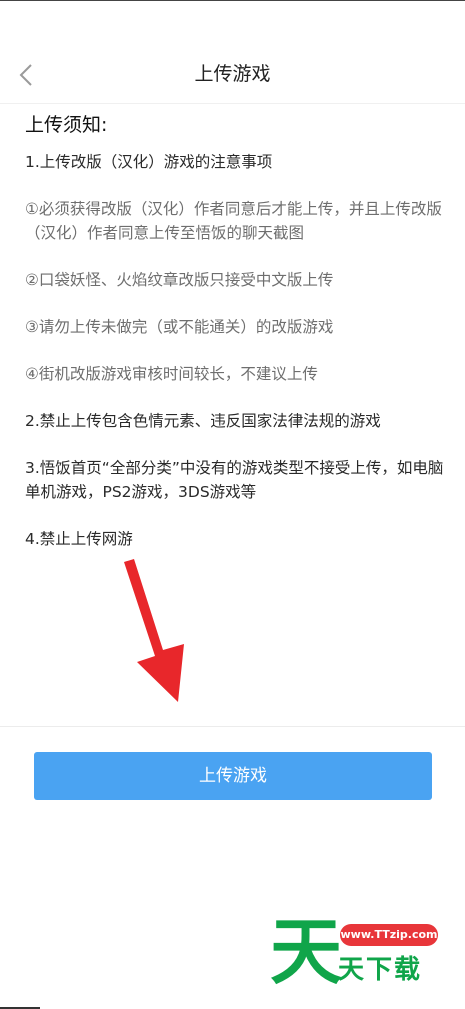  I want to click on notice-subitem-2: ②口袋妖怪、火焰纹章改版只接受中文版上传, so click(179, 280).